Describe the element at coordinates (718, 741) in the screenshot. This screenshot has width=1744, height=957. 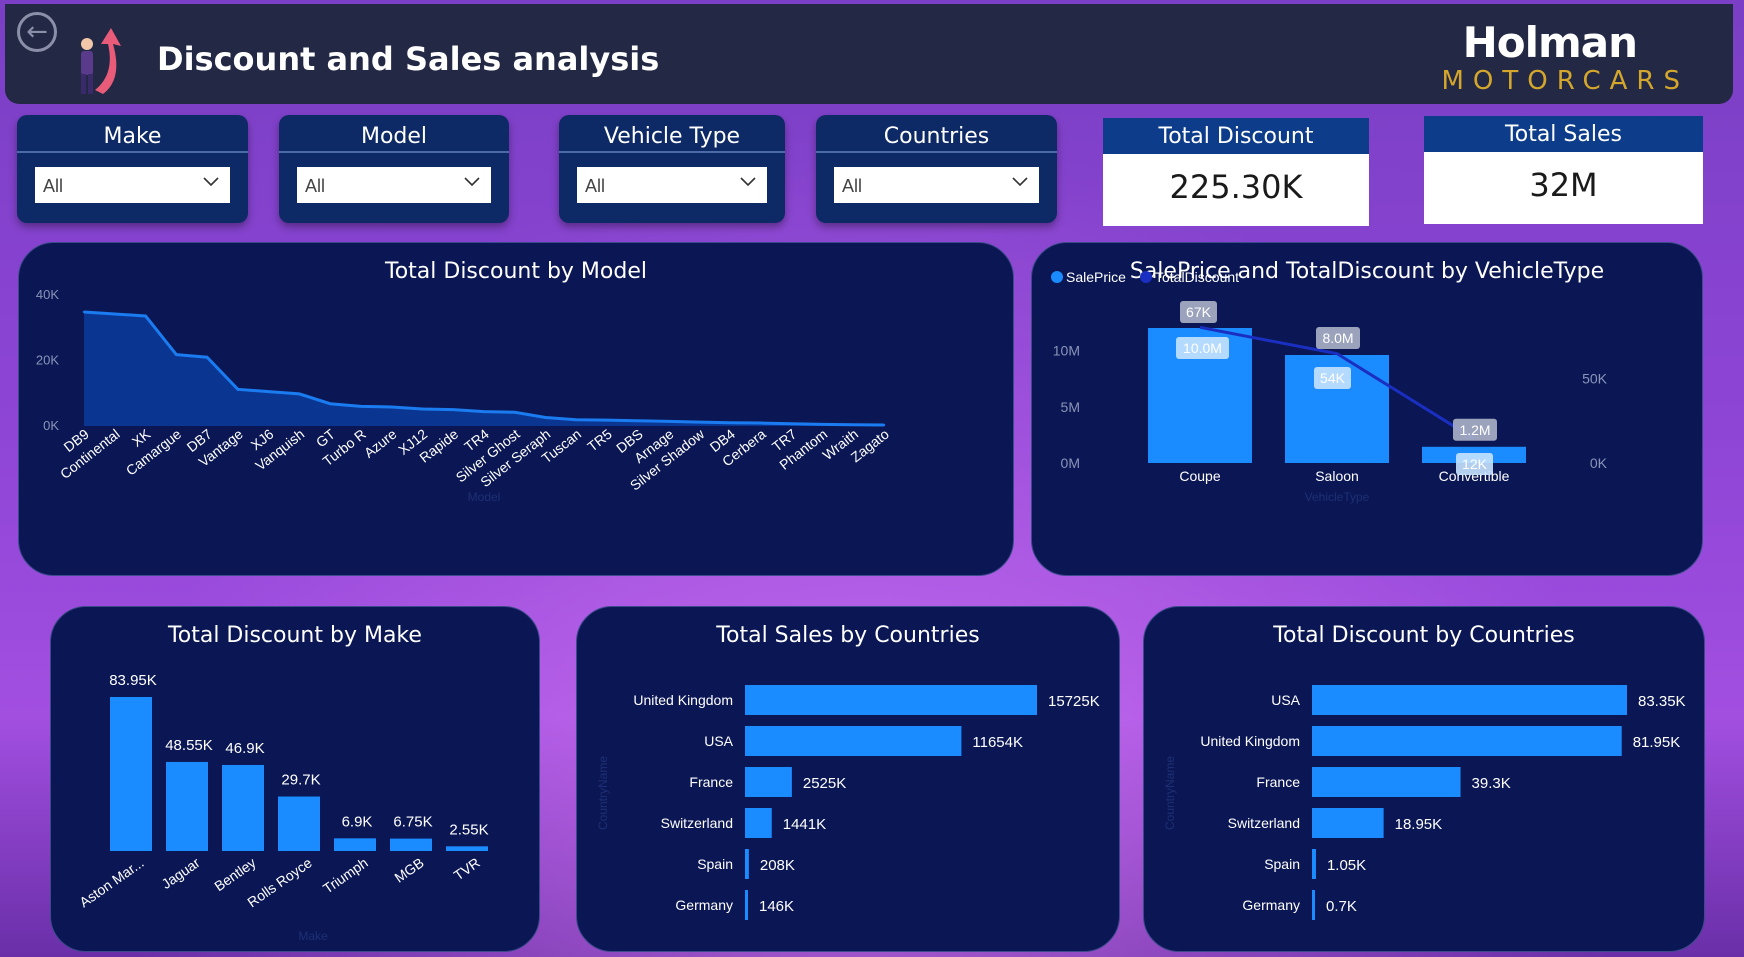
I see `y-tick-label: USA` at that location.